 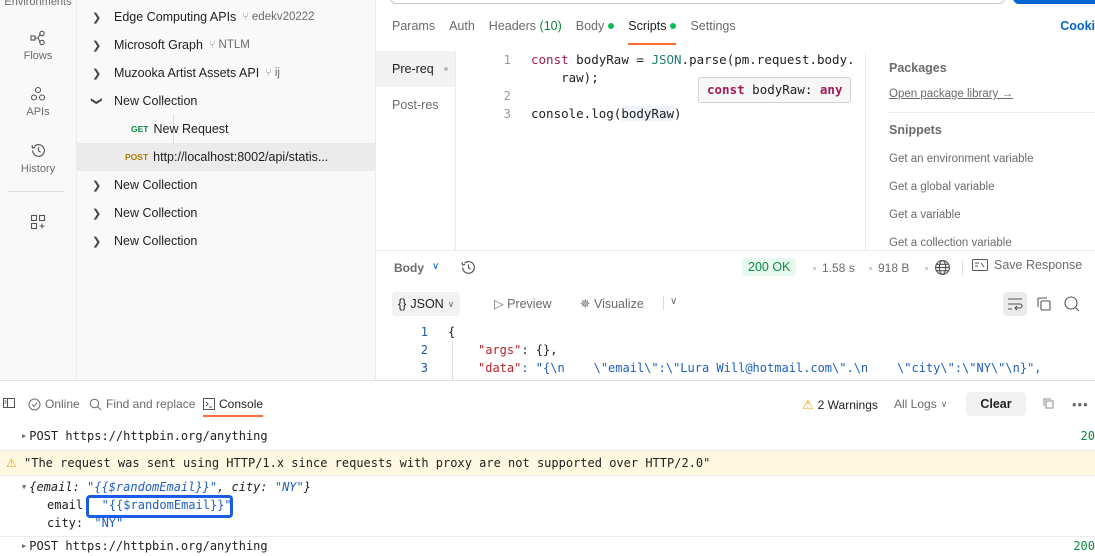 What do you see at coordinates (523, 303) in the screenshot?
I see `preview-button: ▷ Preview` at bounding box center [523, 303].